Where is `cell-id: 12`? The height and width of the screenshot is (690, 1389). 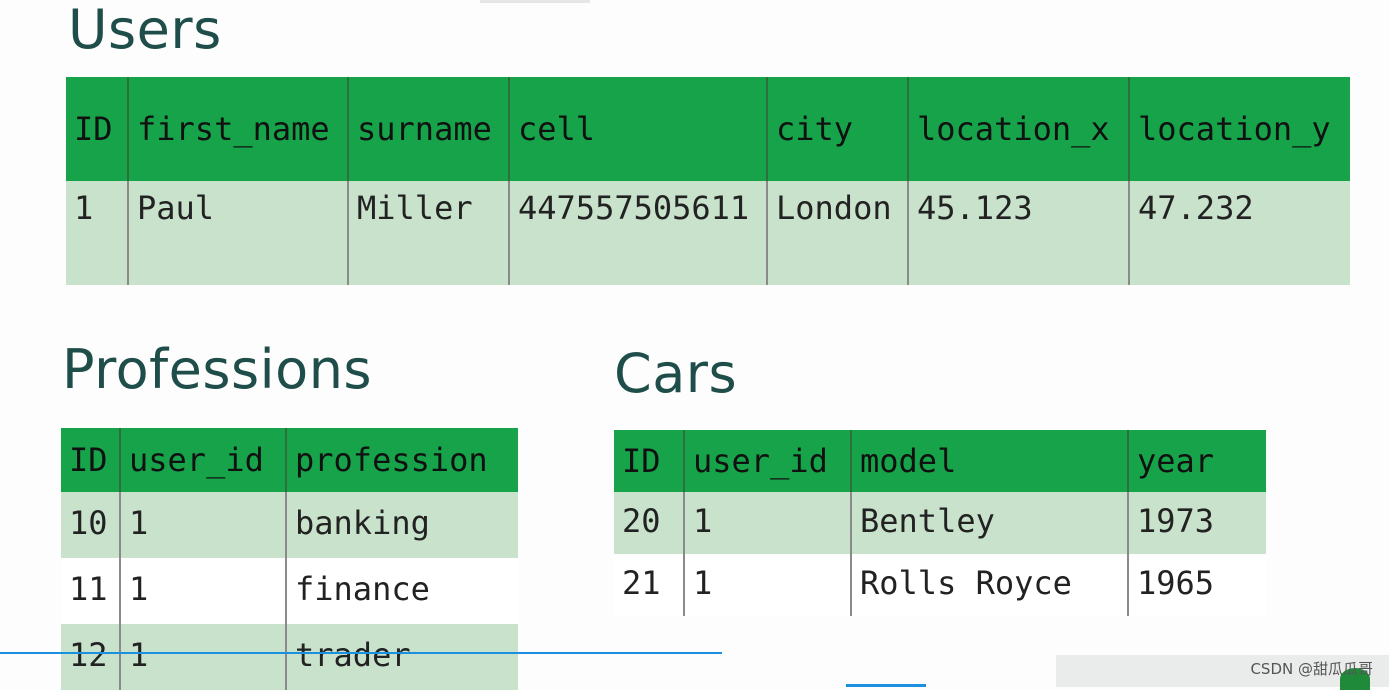
cell-id: 12 is located at coordinates (91, 657).